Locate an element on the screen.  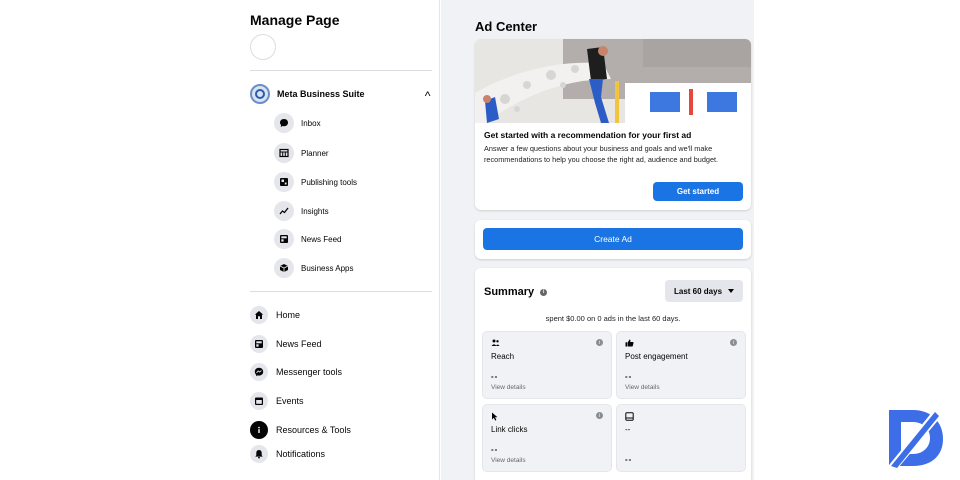
sidebar-item-business-apps: Business Apps is located at coordinates (313, 268).